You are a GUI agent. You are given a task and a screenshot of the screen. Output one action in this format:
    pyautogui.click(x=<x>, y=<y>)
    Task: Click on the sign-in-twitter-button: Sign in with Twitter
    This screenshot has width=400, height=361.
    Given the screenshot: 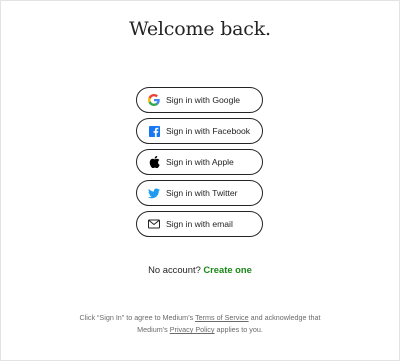 What is the action you would take?
    pyautogui.click(x=199, y=193)
    